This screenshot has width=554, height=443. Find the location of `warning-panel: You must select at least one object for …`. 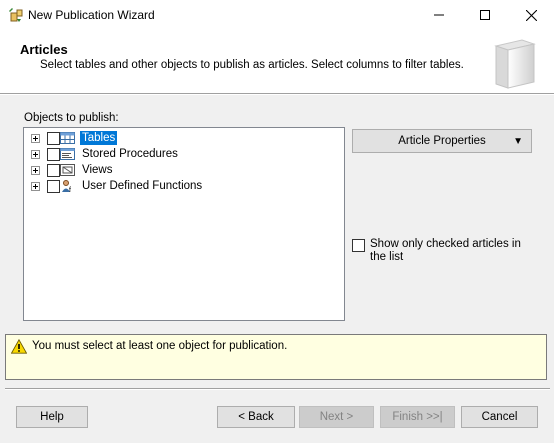

warning-panel: You must select at least one object for … is located at coordinates (276, 357).